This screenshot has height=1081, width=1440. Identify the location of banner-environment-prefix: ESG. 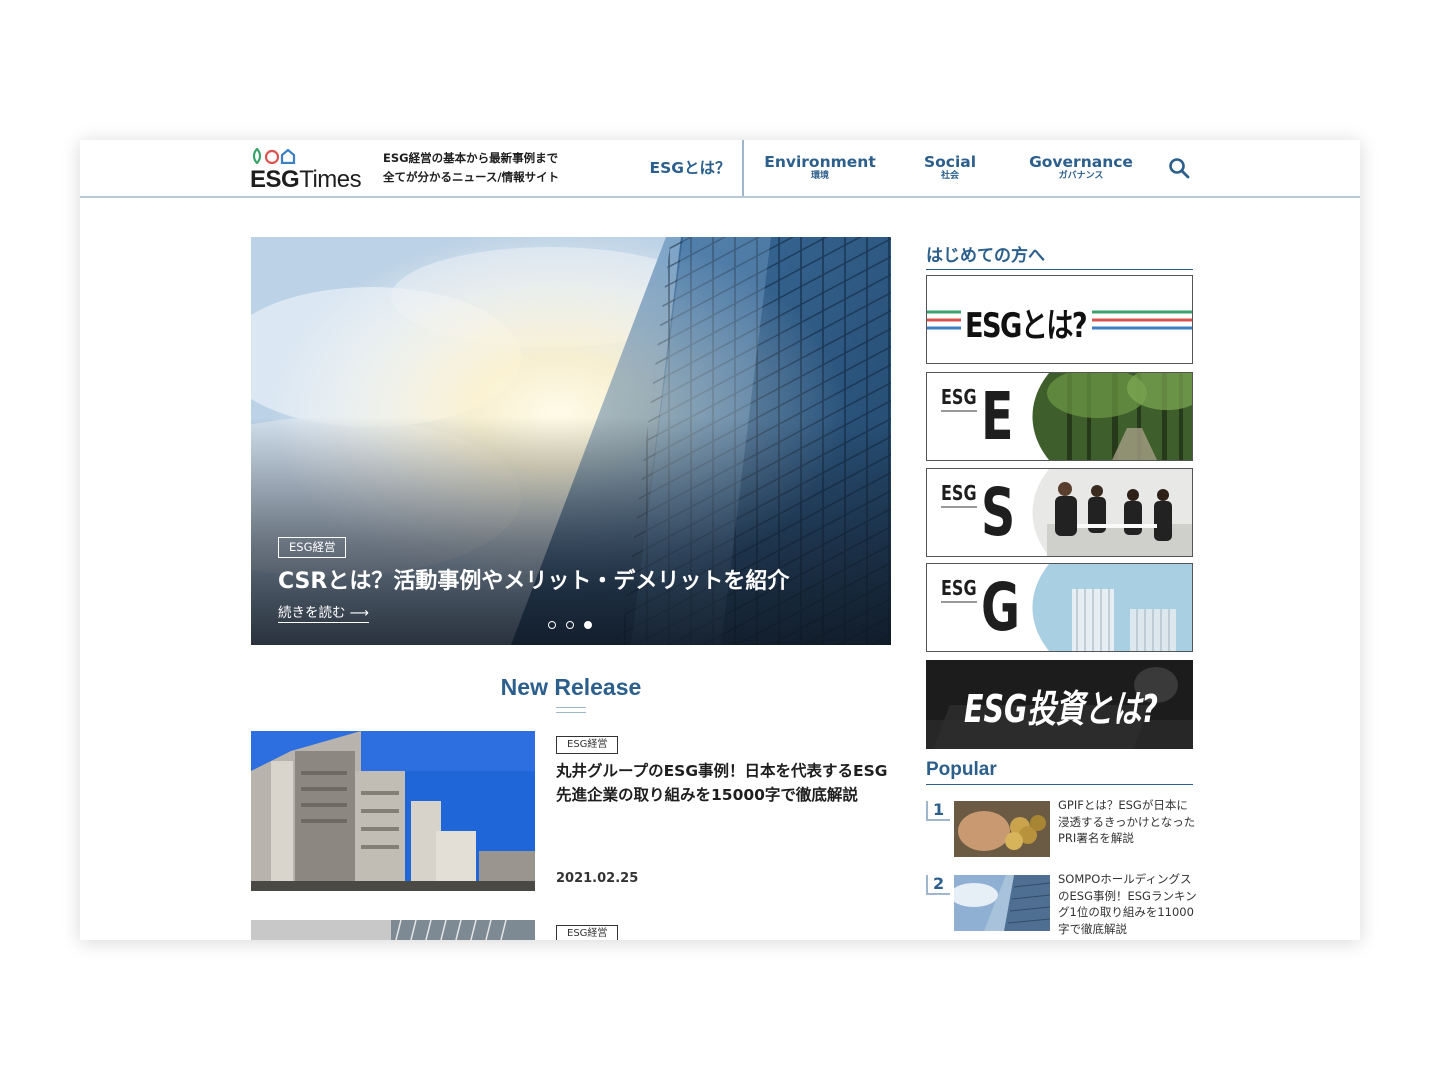
(959, 397).